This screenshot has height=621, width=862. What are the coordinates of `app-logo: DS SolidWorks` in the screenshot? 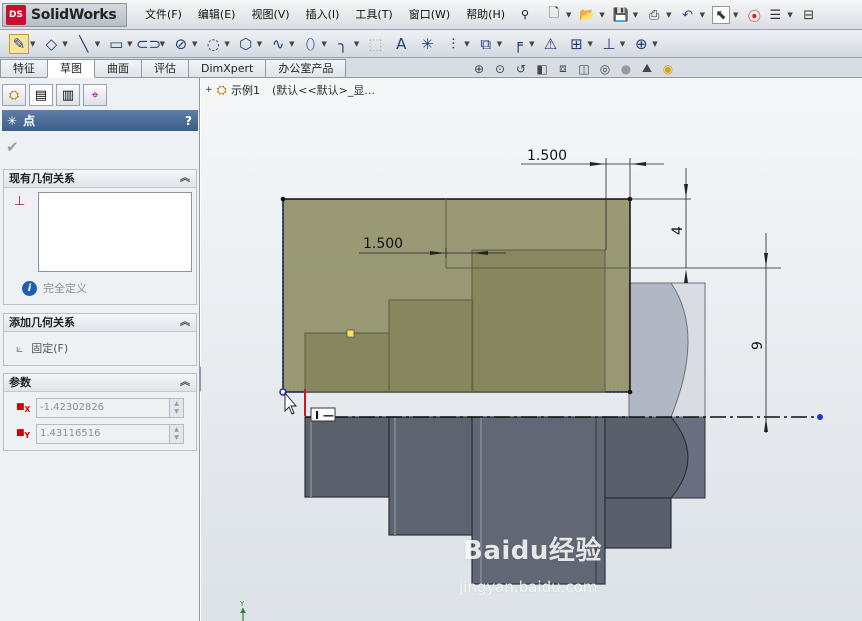 It's located at (64, 15).